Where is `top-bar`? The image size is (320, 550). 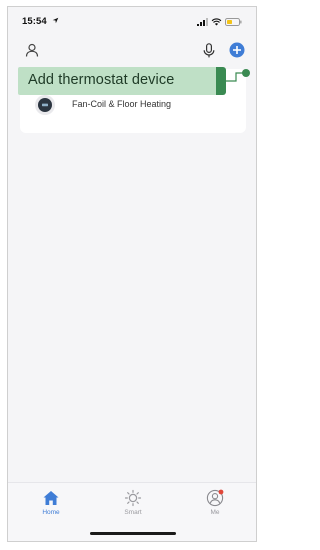
top-bar is located at coordinates (132, 50).